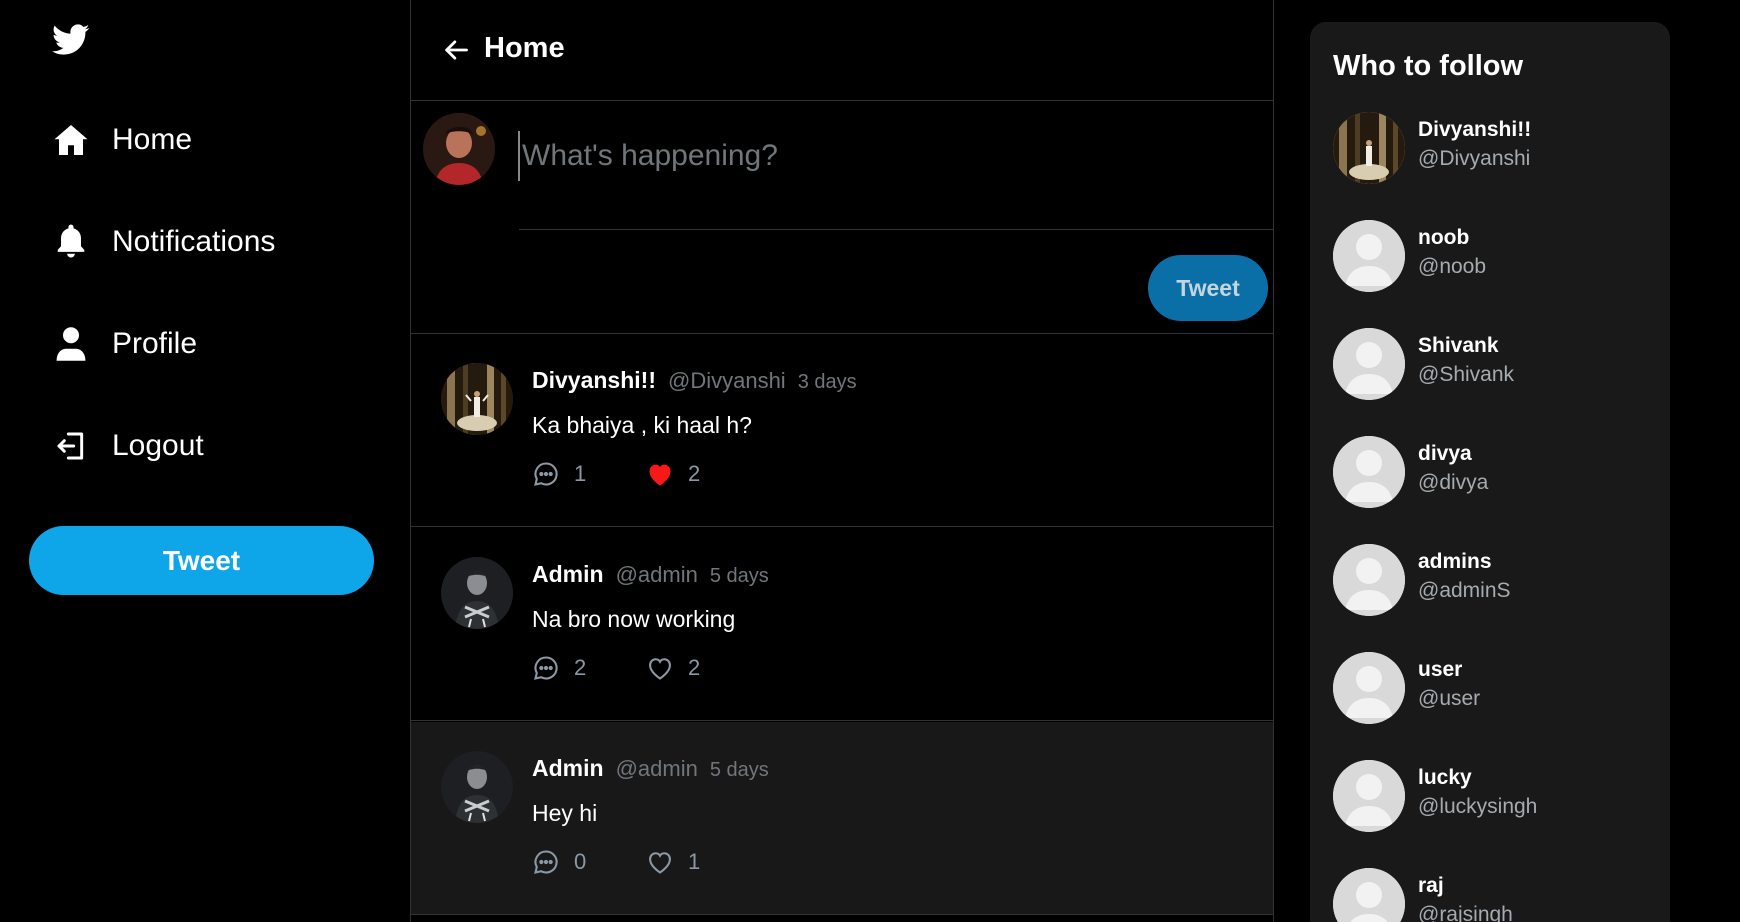  I want to click on follow-handle: @adminS, so click(1464, 590).